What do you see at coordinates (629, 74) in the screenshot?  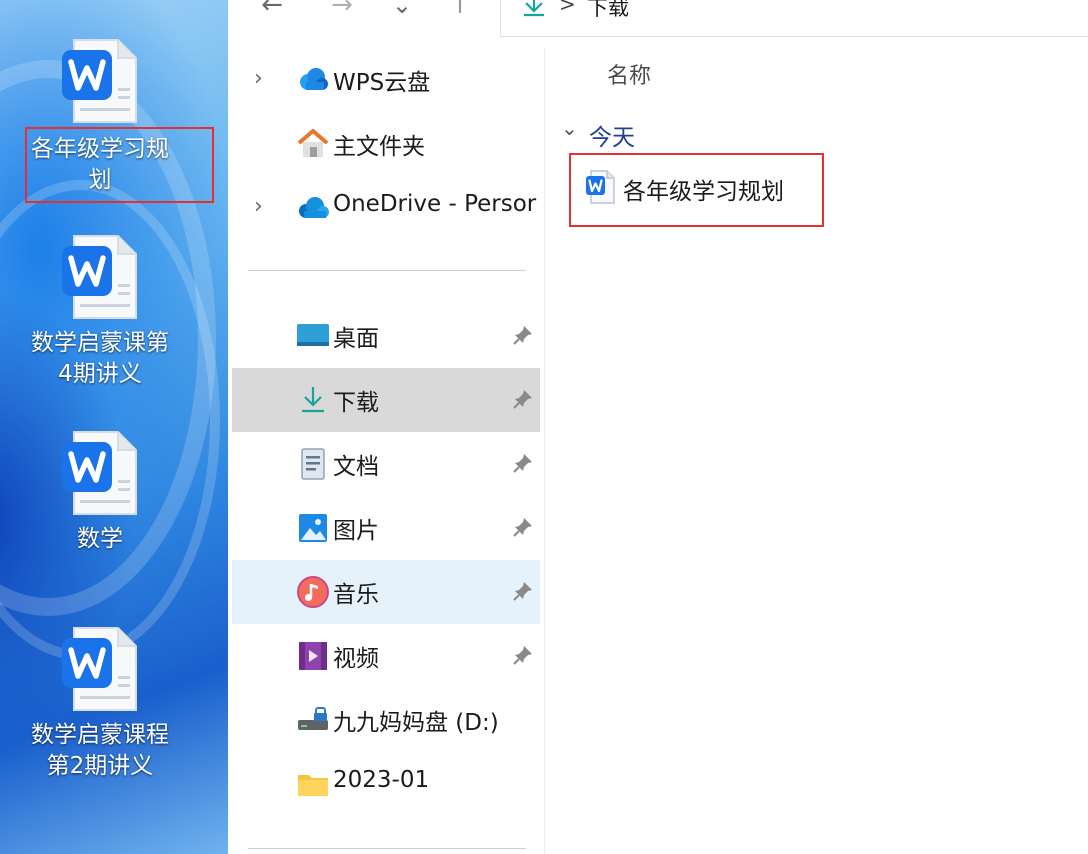 I see `column-header-name: 名称` at bounding box center [629, 74].